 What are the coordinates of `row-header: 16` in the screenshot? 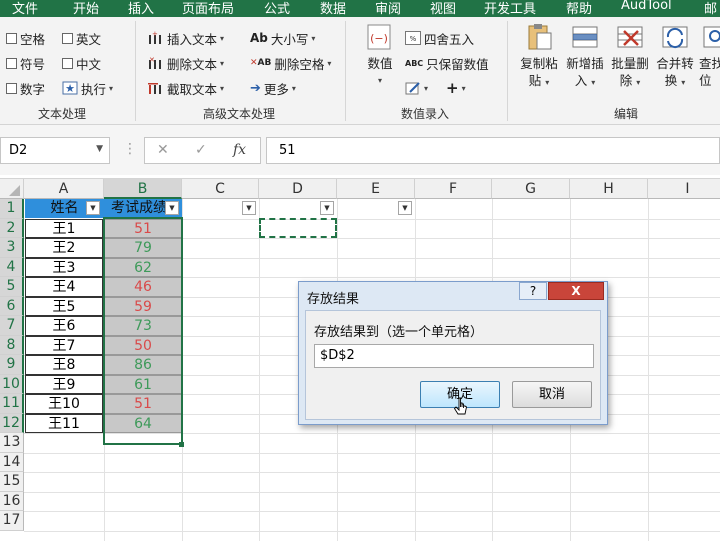 It's located at (12, 501).